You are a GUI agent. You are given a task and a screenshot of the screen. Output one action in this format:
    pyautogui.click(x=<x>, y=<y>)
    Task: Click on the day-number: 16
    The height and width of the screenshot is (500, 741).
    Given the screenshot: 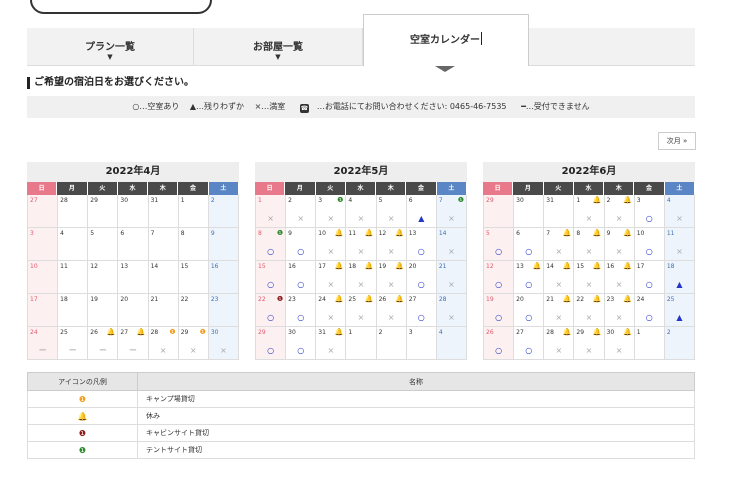 What is the action you would take?
    pyautogui.click(x=610, y=266)
    